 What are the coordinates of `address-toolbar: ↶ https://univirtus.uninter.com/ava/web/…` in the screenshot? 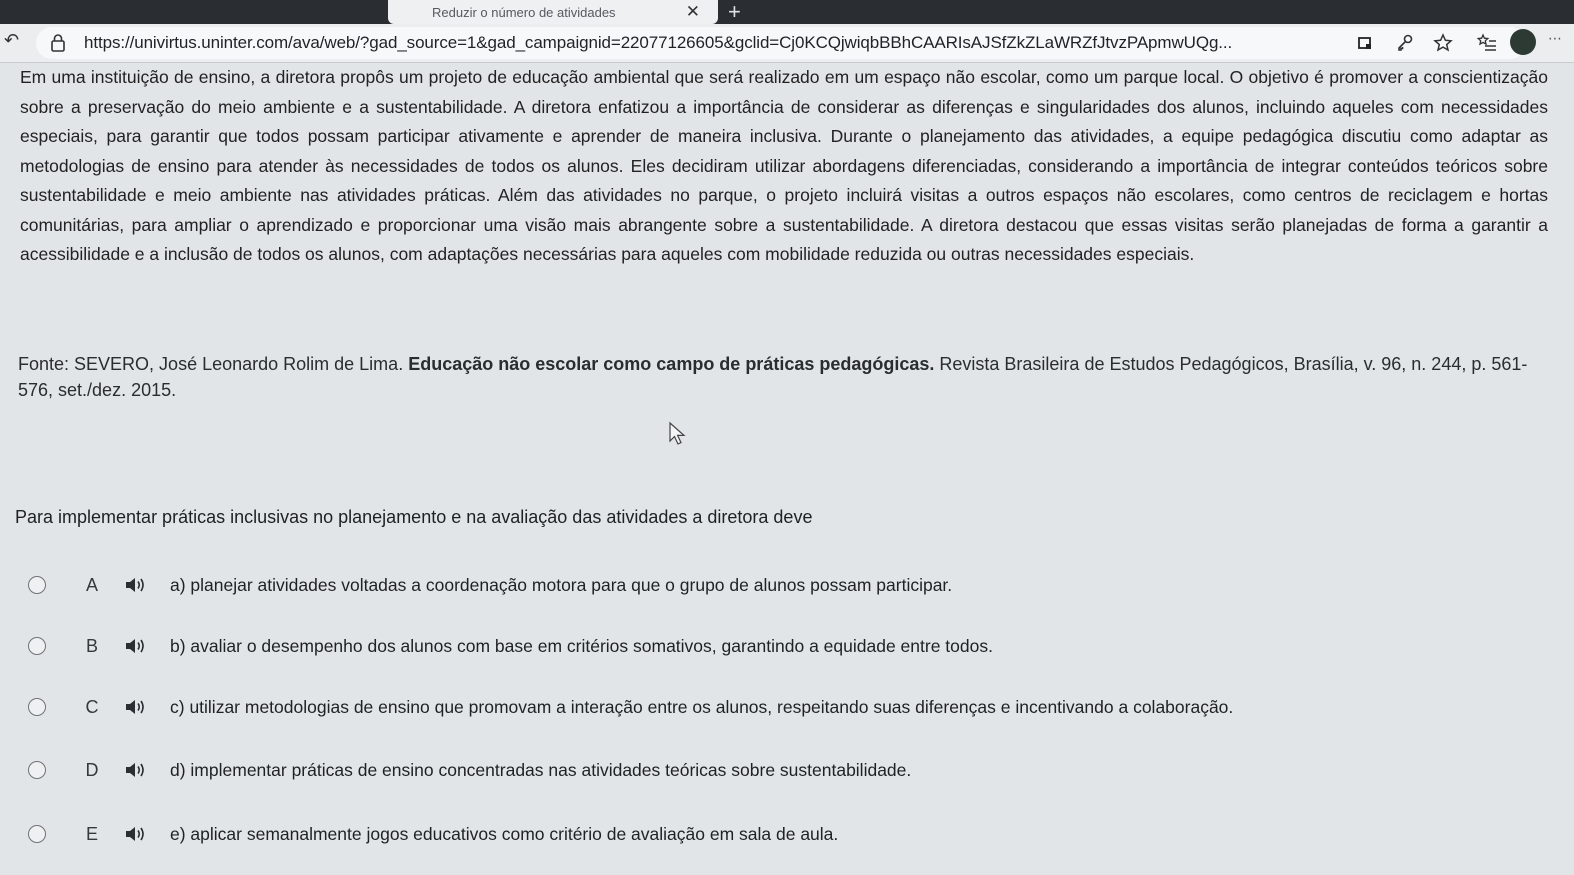 It's located at (787, 43).